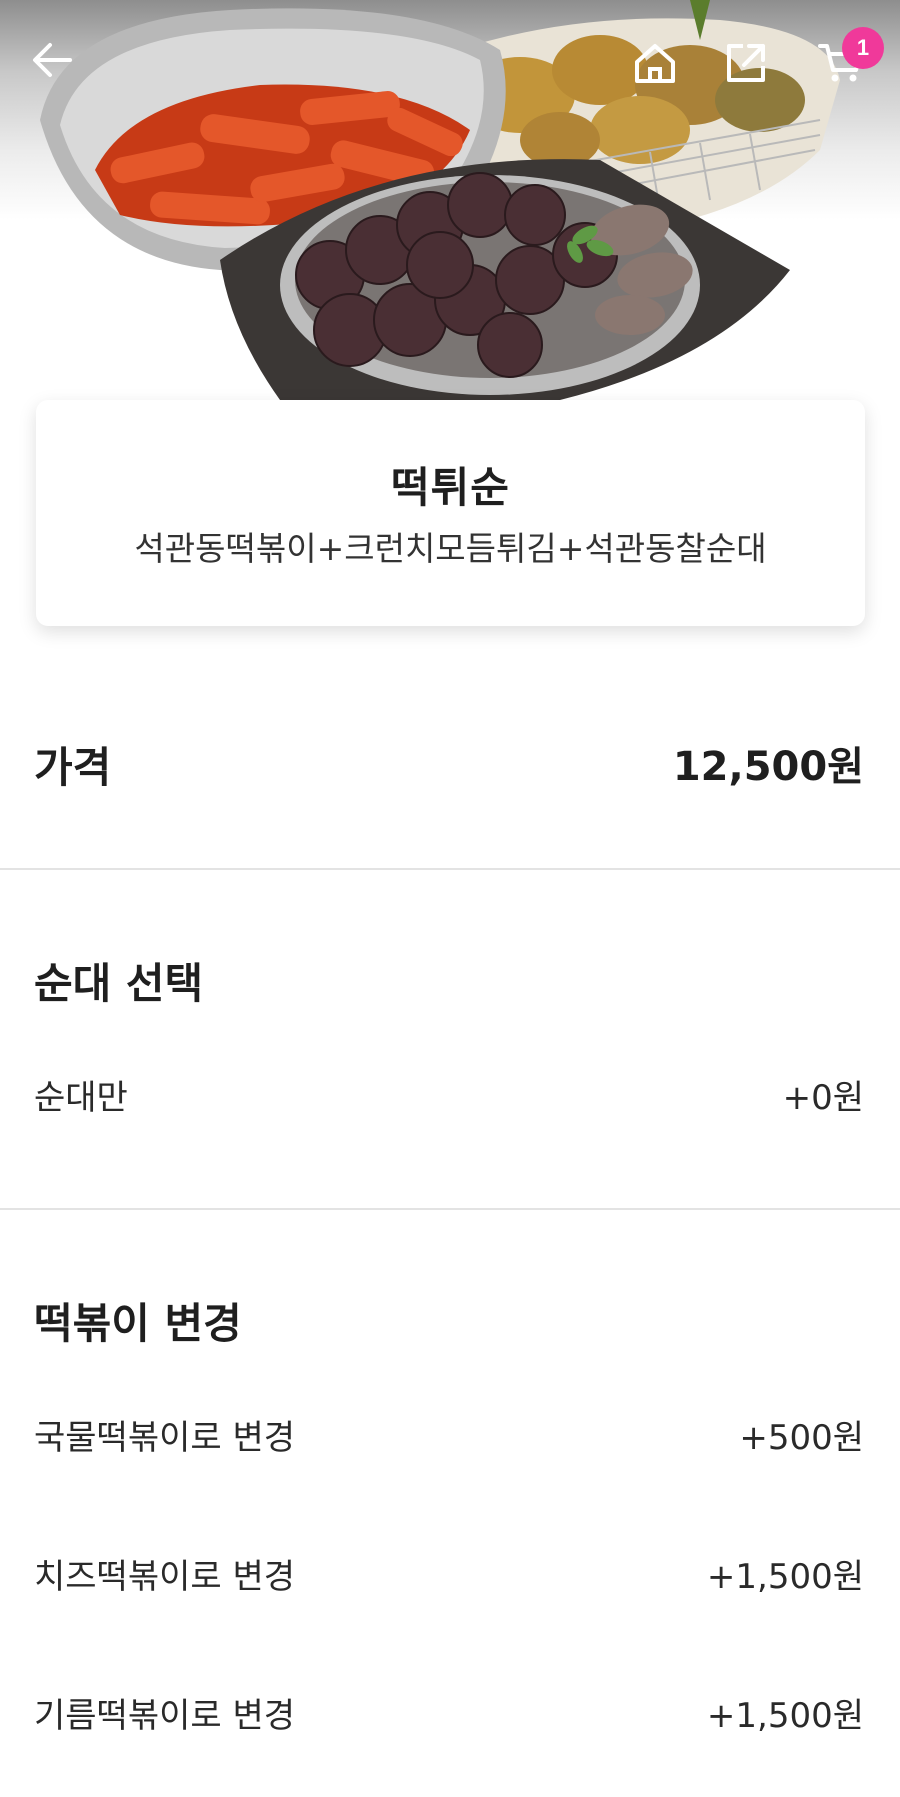 This screenshot has width=900, height=1797. Describe the element at coordinates (138, 1323) in the screenshot. I see `section-title-tteokbokki: 떡볶이 변경` at that location.